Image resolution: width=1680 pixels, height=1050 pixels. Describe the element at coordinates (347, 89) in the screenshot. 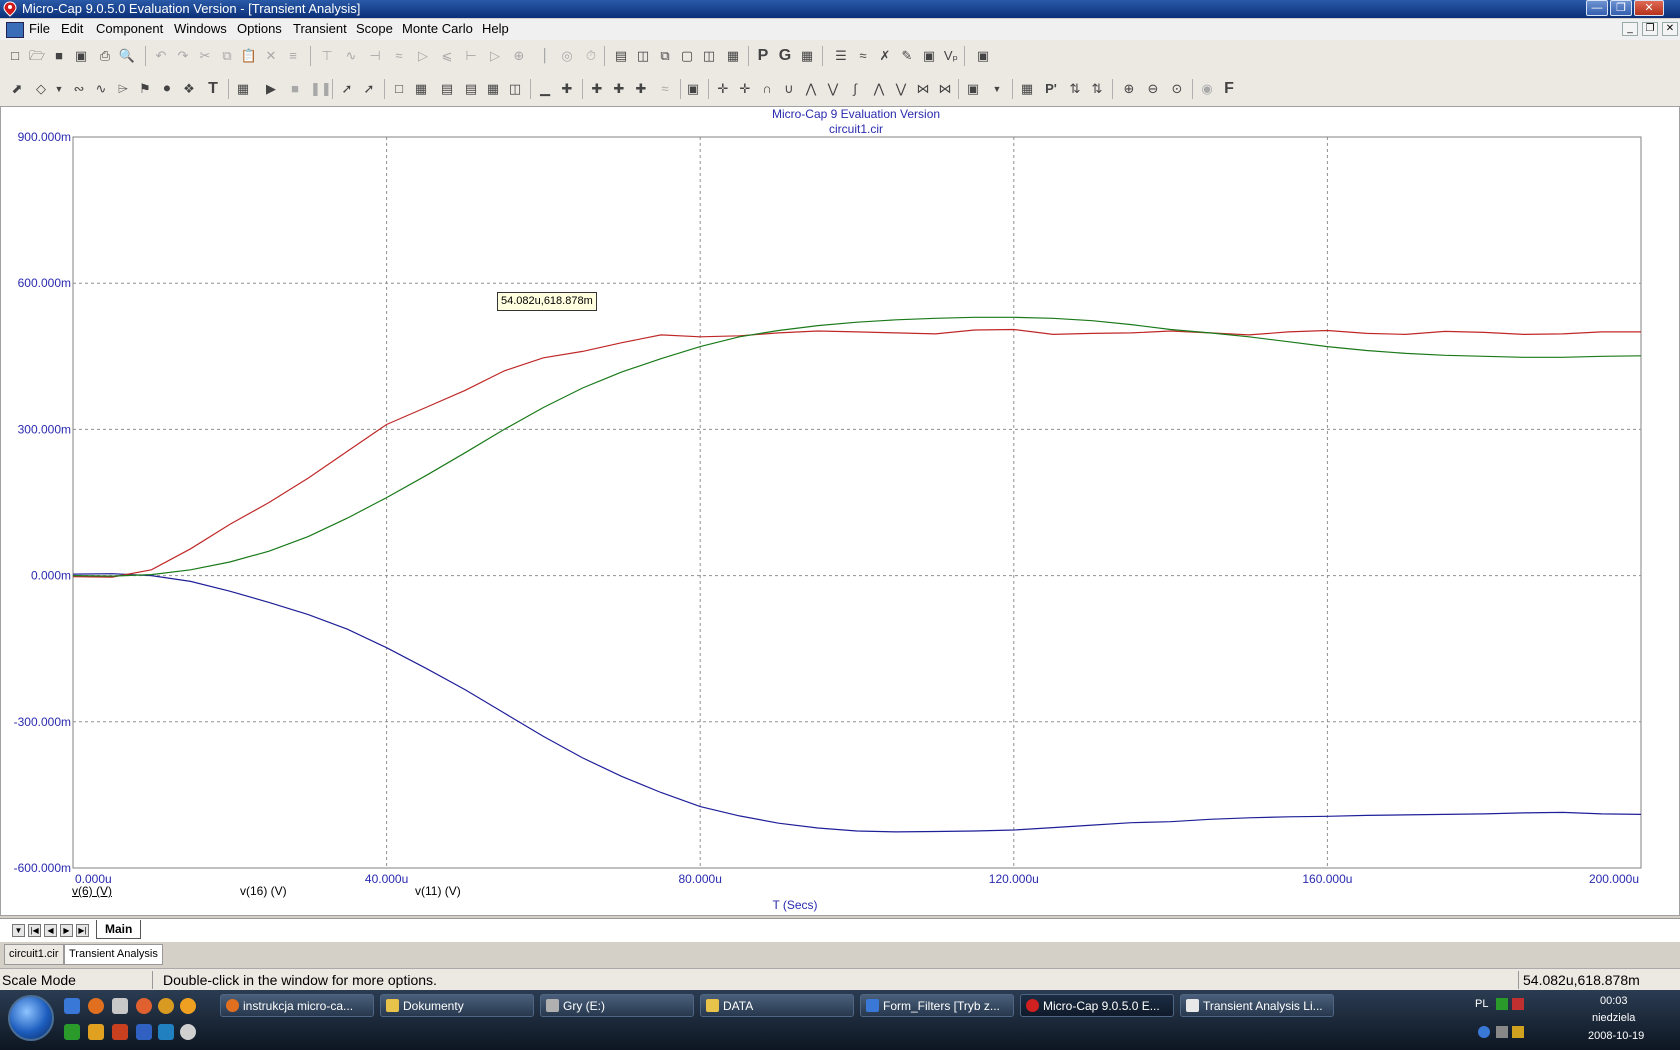

I see `line-icon: ➚` at that location.